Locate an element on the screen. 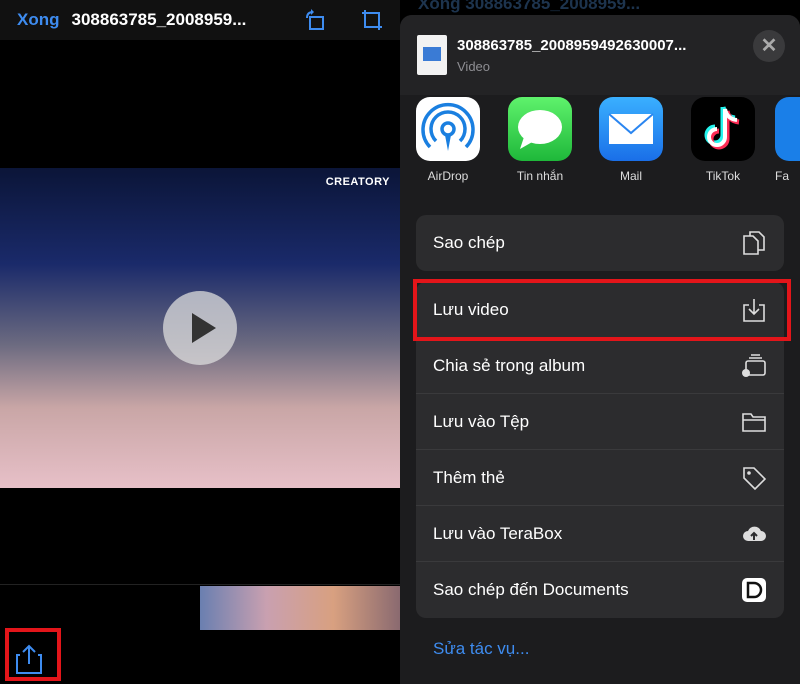 The image size is (800, 684). messages-icon is located at coordinates (540, 129).